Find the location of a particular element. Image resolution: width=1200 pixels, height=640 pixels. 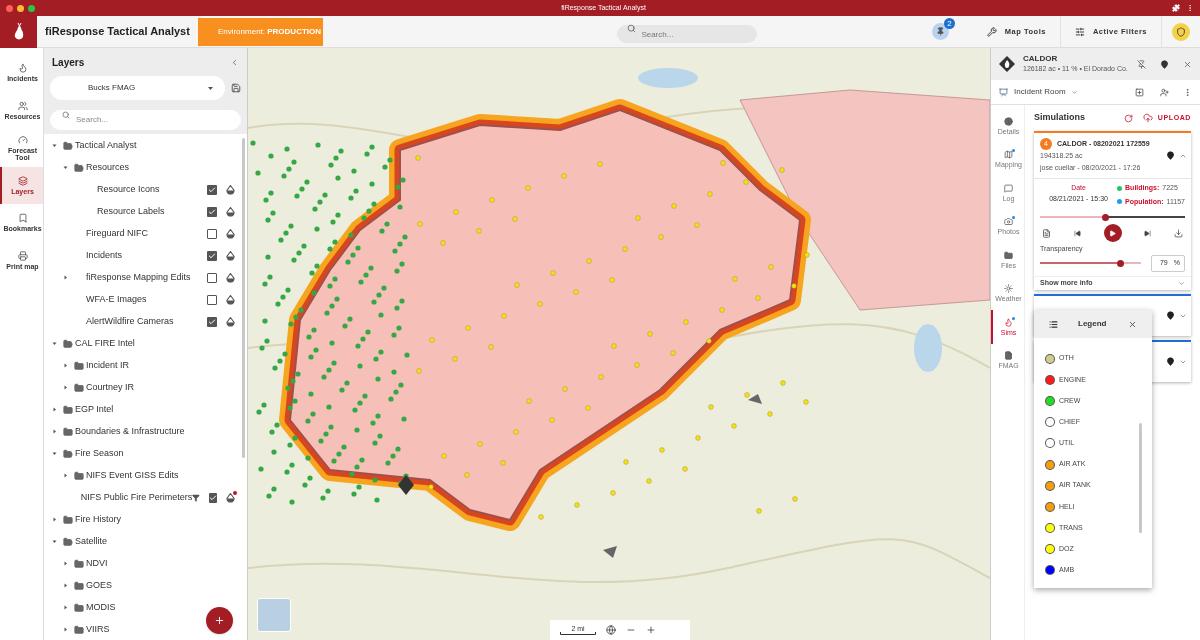

layer-name: Incident IR is located at coordinates (160, 365).